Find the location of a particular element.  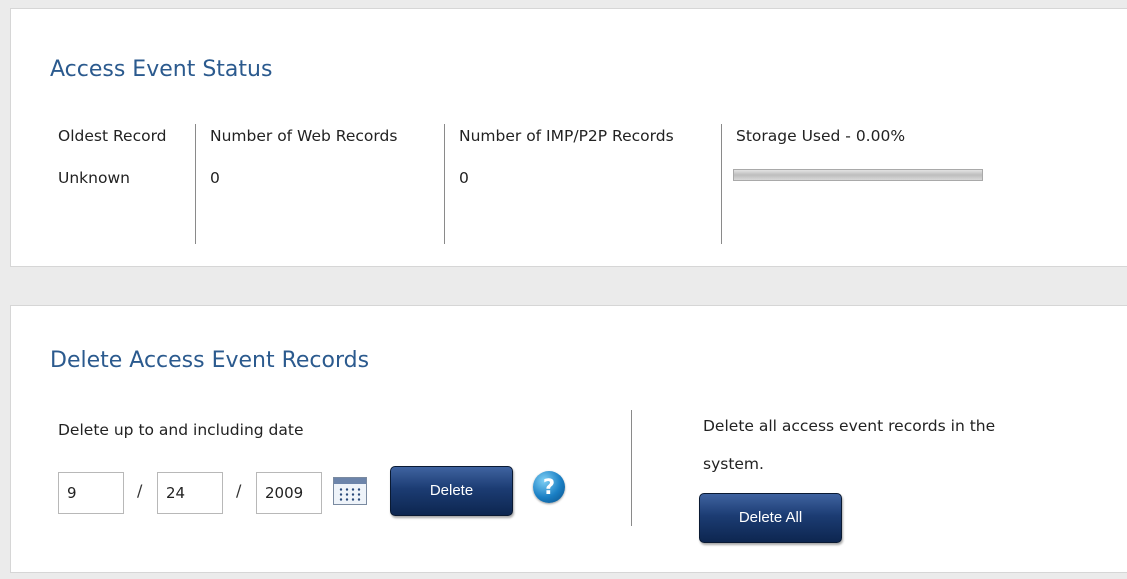

oldest-record-value: Unknown is located at coordinates (94, 178).